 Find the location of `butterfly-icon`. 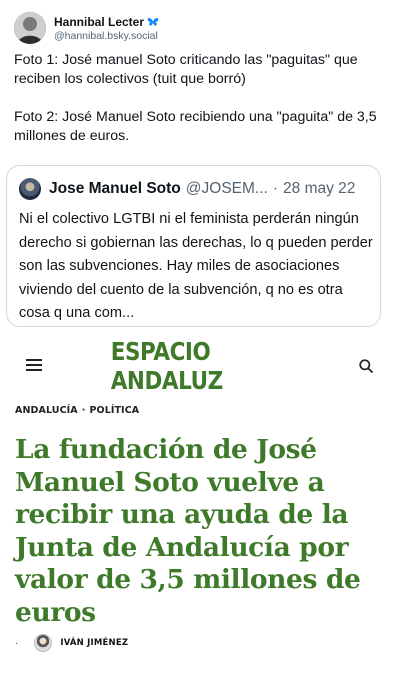

butterfly-icon is located at coordinates (153, 21).